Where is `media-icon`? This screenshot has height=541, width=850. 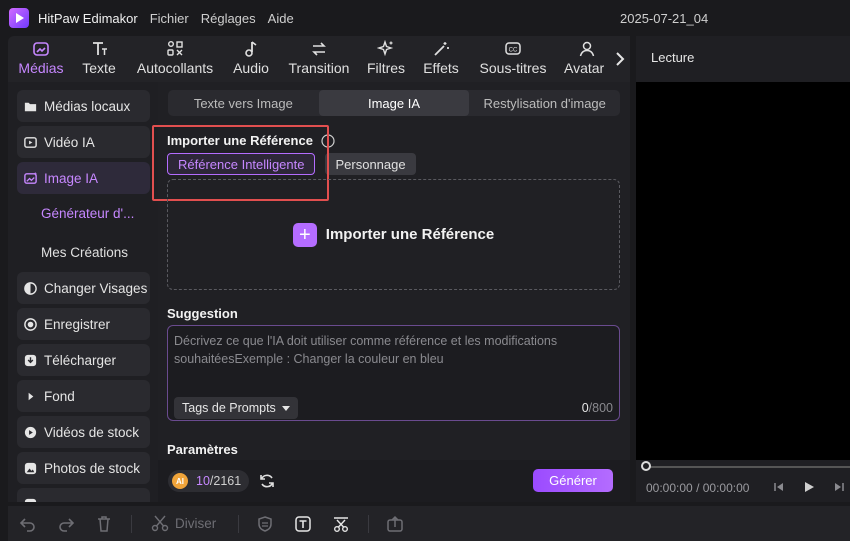
media-icon is located at coordinates (41, 49).